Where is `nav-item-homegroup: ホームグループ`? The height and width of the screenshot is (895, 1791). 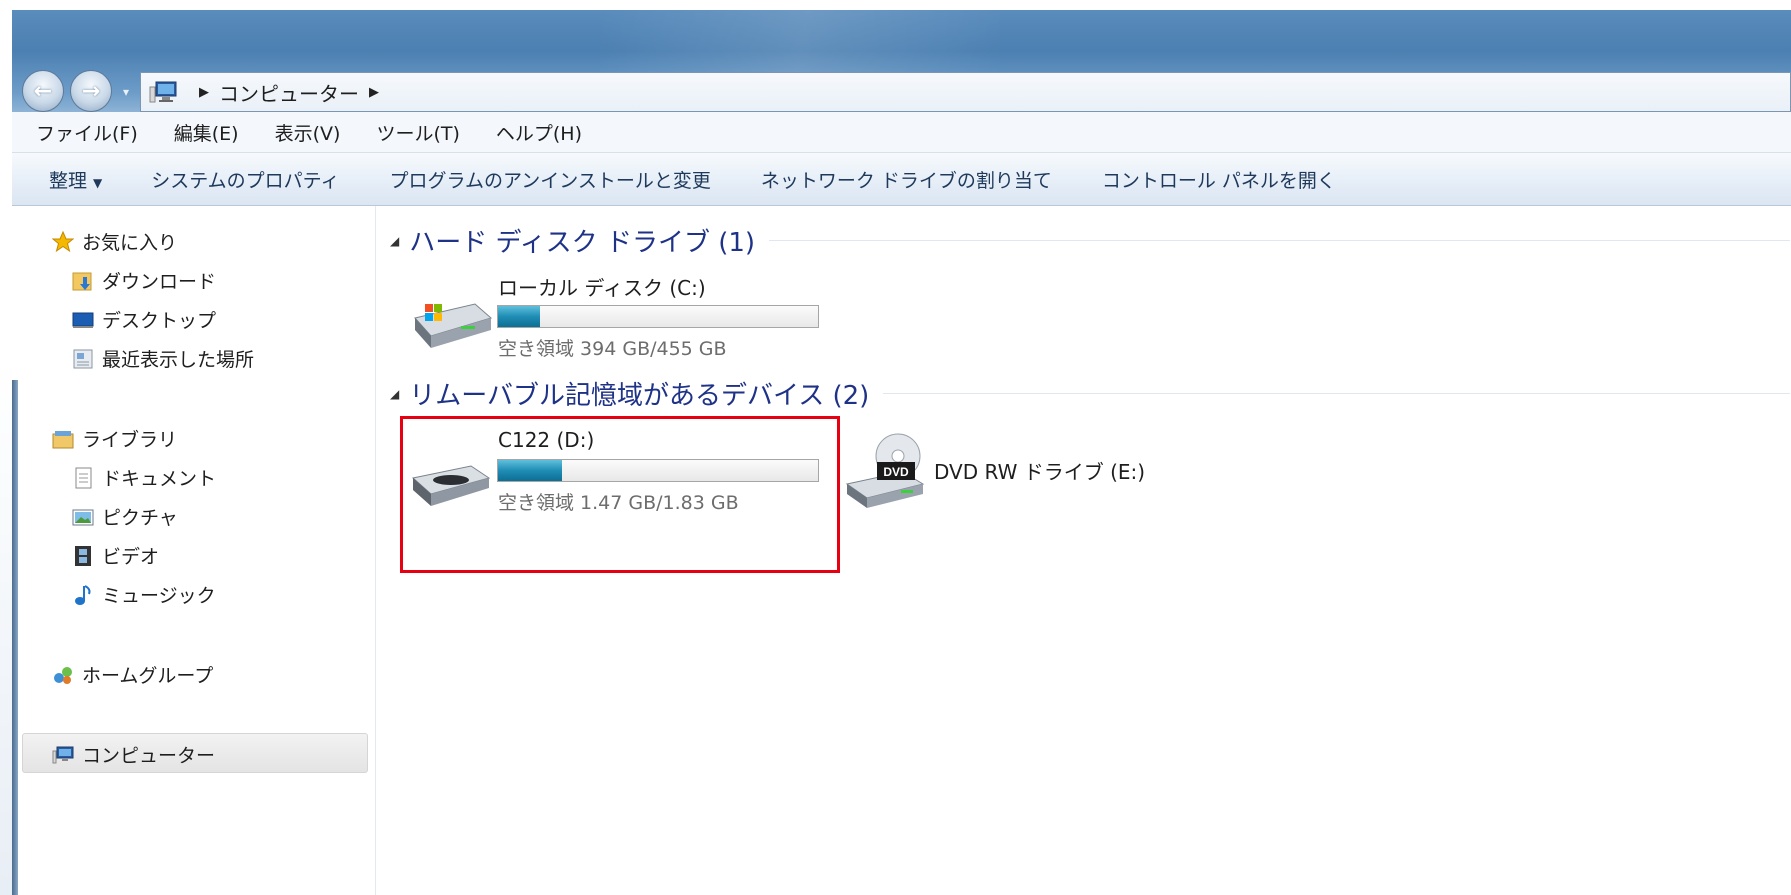
nav-item-homegroup: ホームグループ is located at coordinates (132, 674).